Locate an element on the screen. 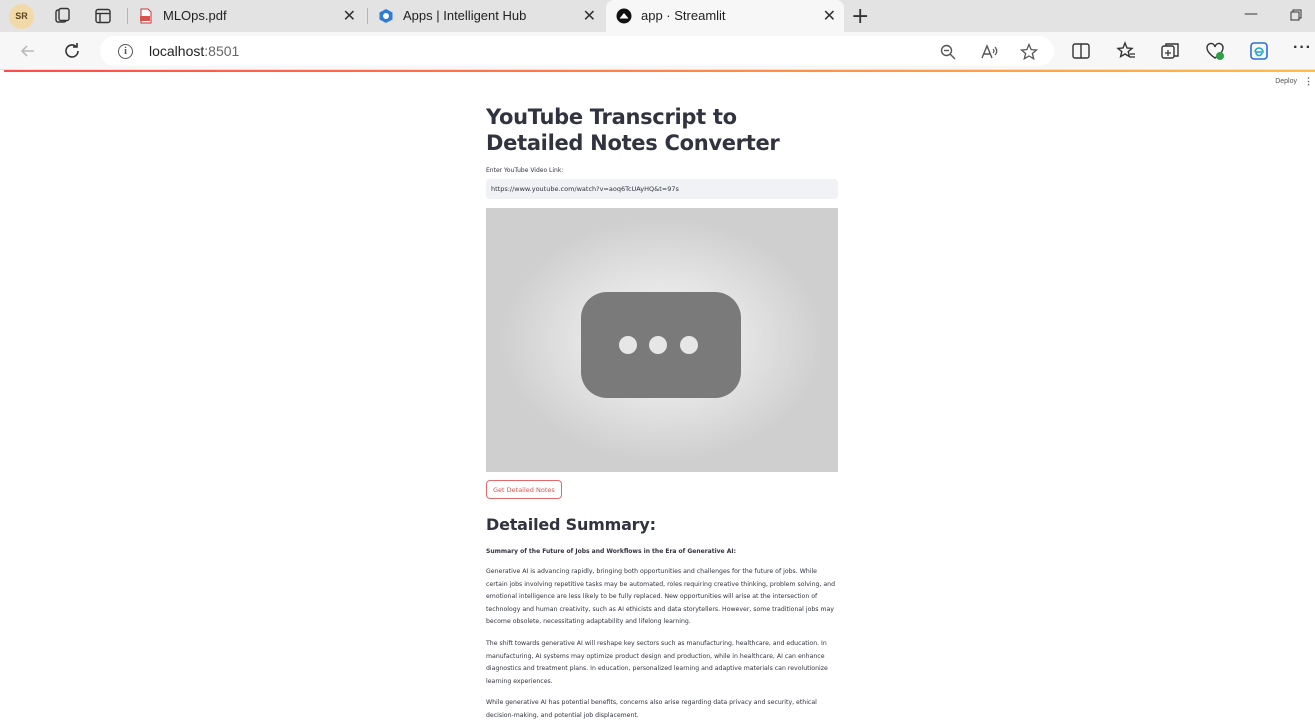  browser-address-bar: i localhost:8501 ··· is located at coordinates (657, 51).